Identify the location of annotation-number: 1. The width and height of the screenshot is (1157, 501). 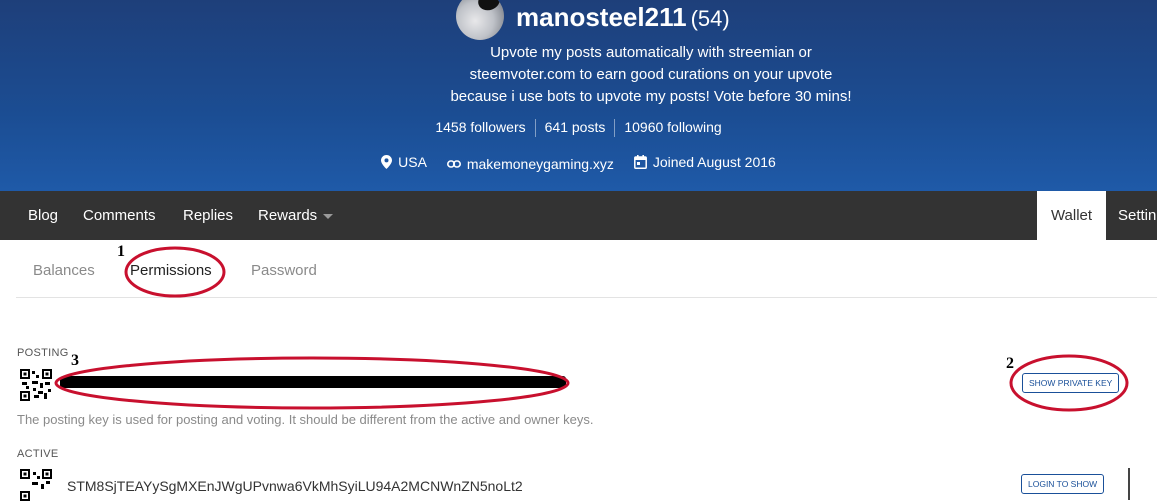
(121, 251).